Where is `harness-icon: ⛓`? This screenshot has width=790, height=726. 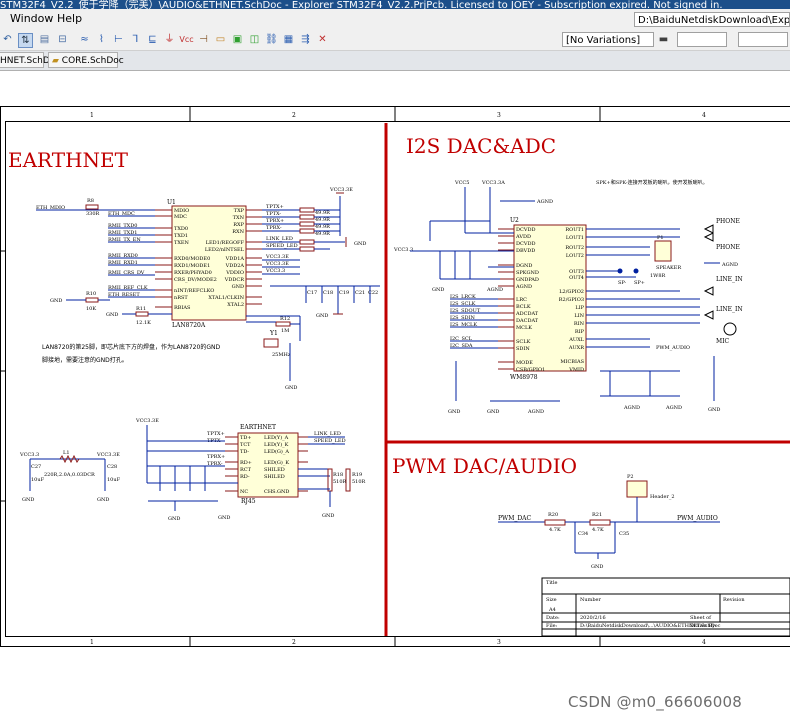 harness-icon: ⛓ is located at coordinates (271, 39).